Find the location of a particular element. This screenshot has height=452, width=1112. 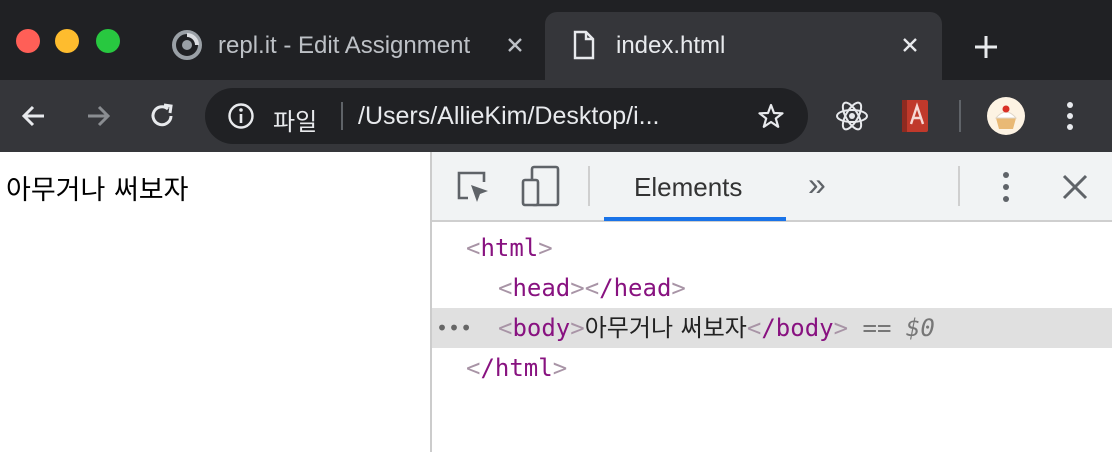

tab-elements-label: Elements is located at coordinates (688, 187).